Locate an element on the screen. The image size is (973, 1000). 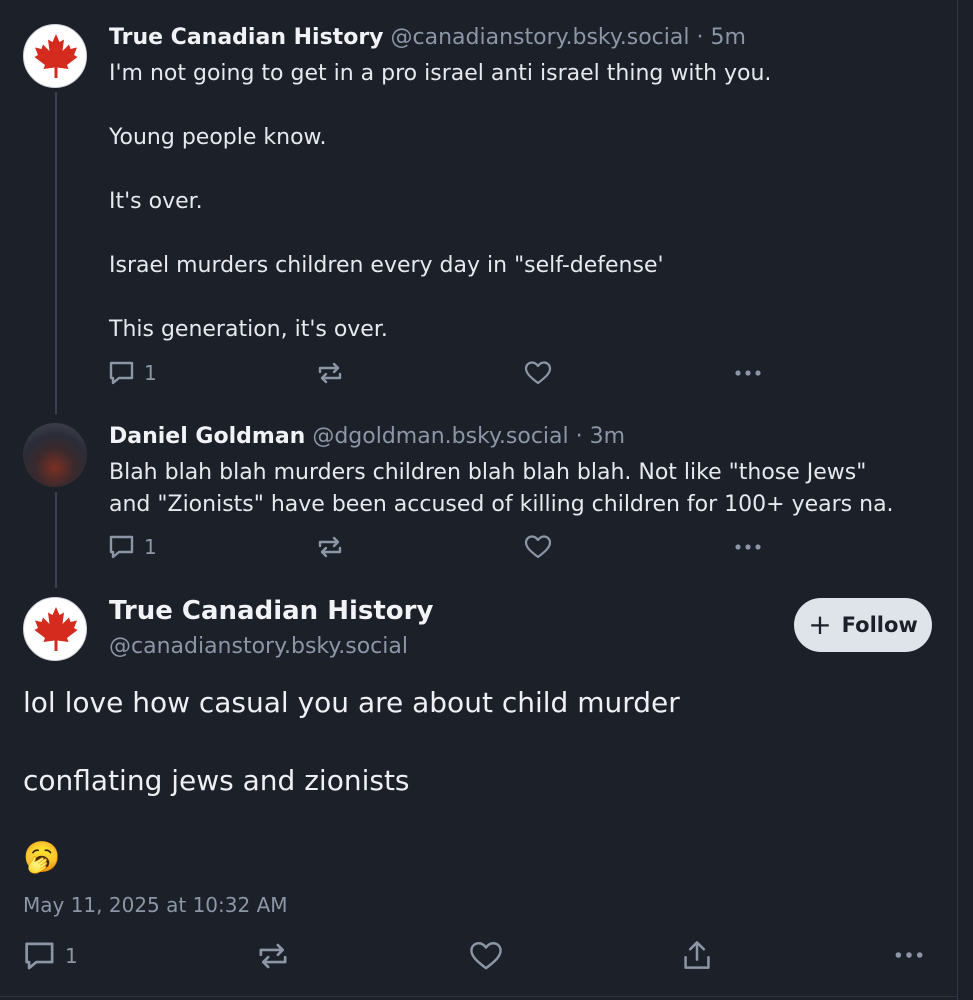
follow-label: Follow is located at coordinates (879, 625).